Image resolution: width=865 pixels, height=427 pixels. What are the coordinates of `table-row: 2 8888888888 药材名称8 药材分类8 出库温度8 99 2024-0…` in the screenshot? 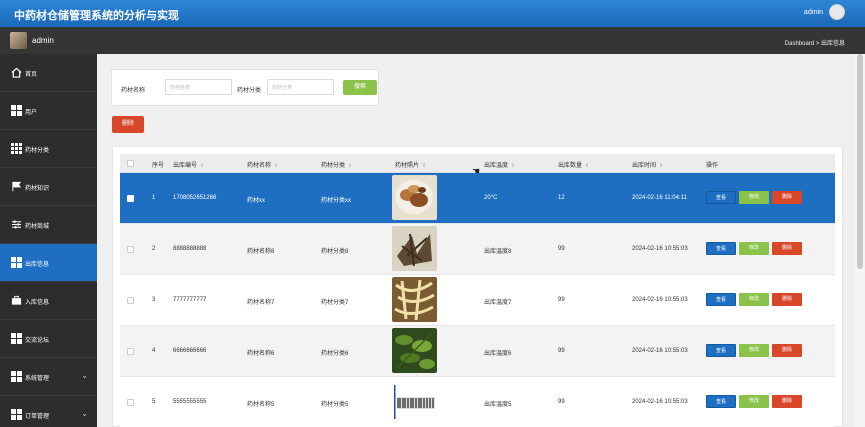 It's located at (477, 249).